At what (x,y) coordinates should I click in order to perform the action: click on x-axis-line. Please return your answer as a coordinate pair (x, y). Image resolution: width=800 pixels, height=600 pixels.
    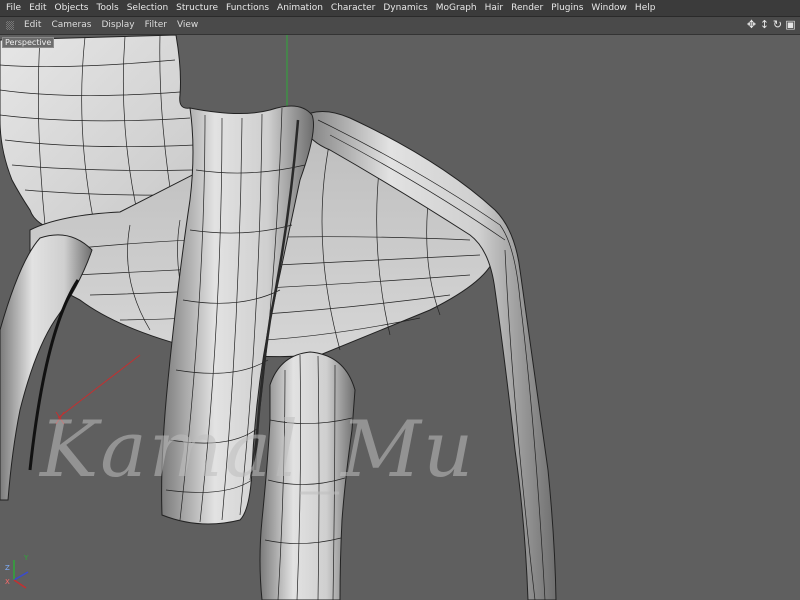
    Looking at the image, I should click on (99, 386).